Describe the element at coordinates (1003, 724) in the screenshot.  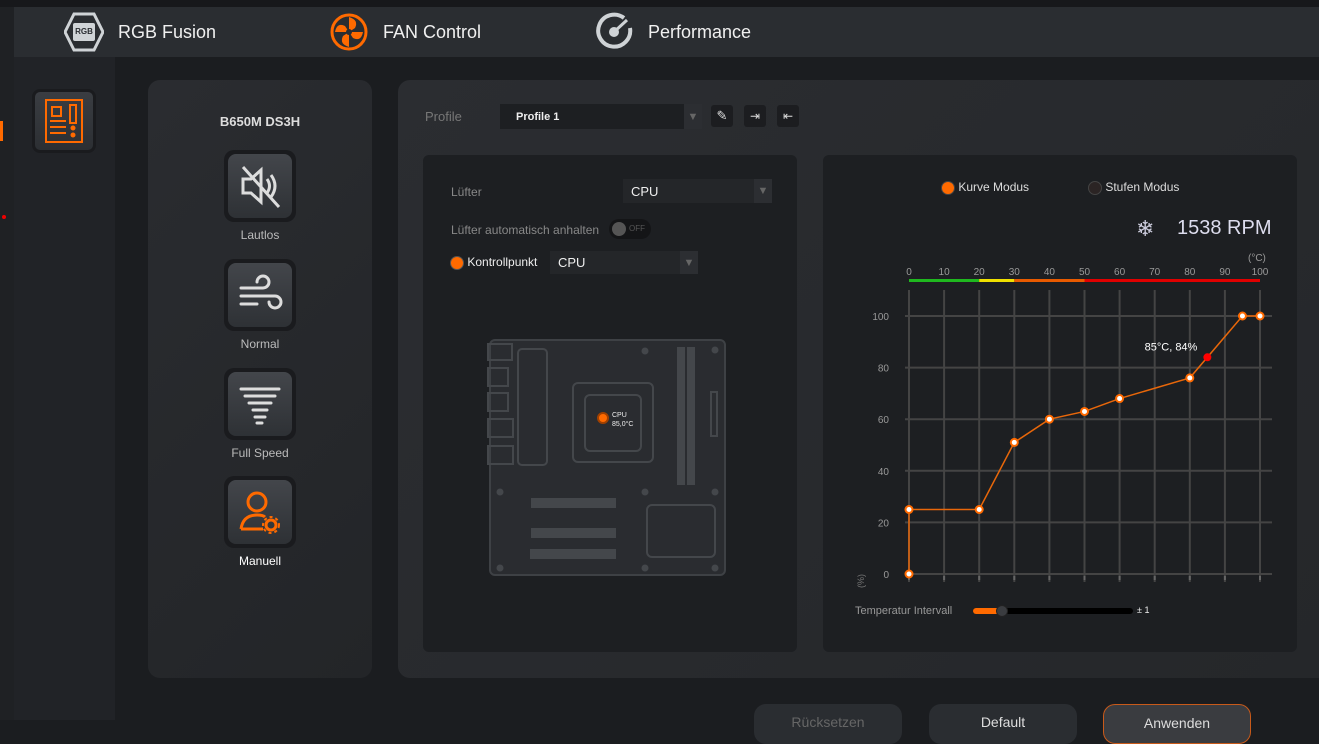
I see `default-button: Default` at that location.